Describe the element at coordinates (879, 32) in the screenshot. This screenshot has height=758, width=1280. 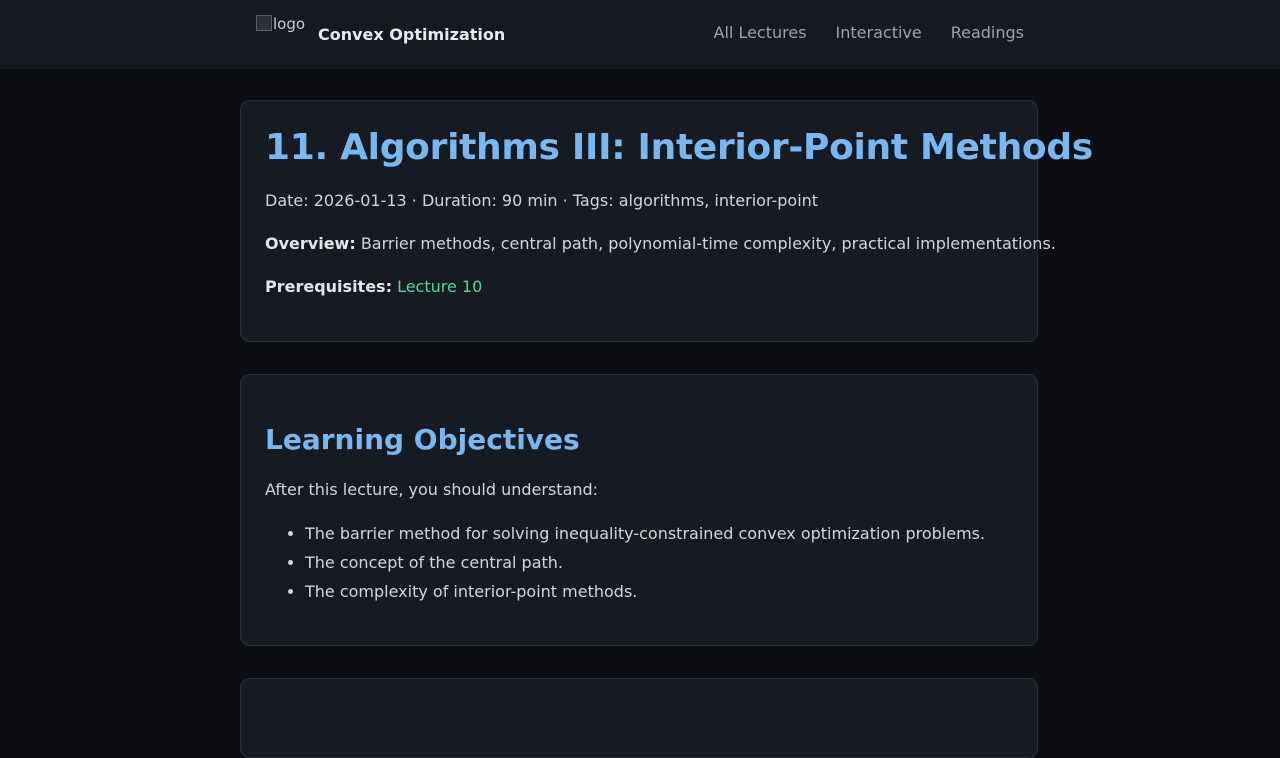
I see `nav-link-interactive: Interactive` at that location.